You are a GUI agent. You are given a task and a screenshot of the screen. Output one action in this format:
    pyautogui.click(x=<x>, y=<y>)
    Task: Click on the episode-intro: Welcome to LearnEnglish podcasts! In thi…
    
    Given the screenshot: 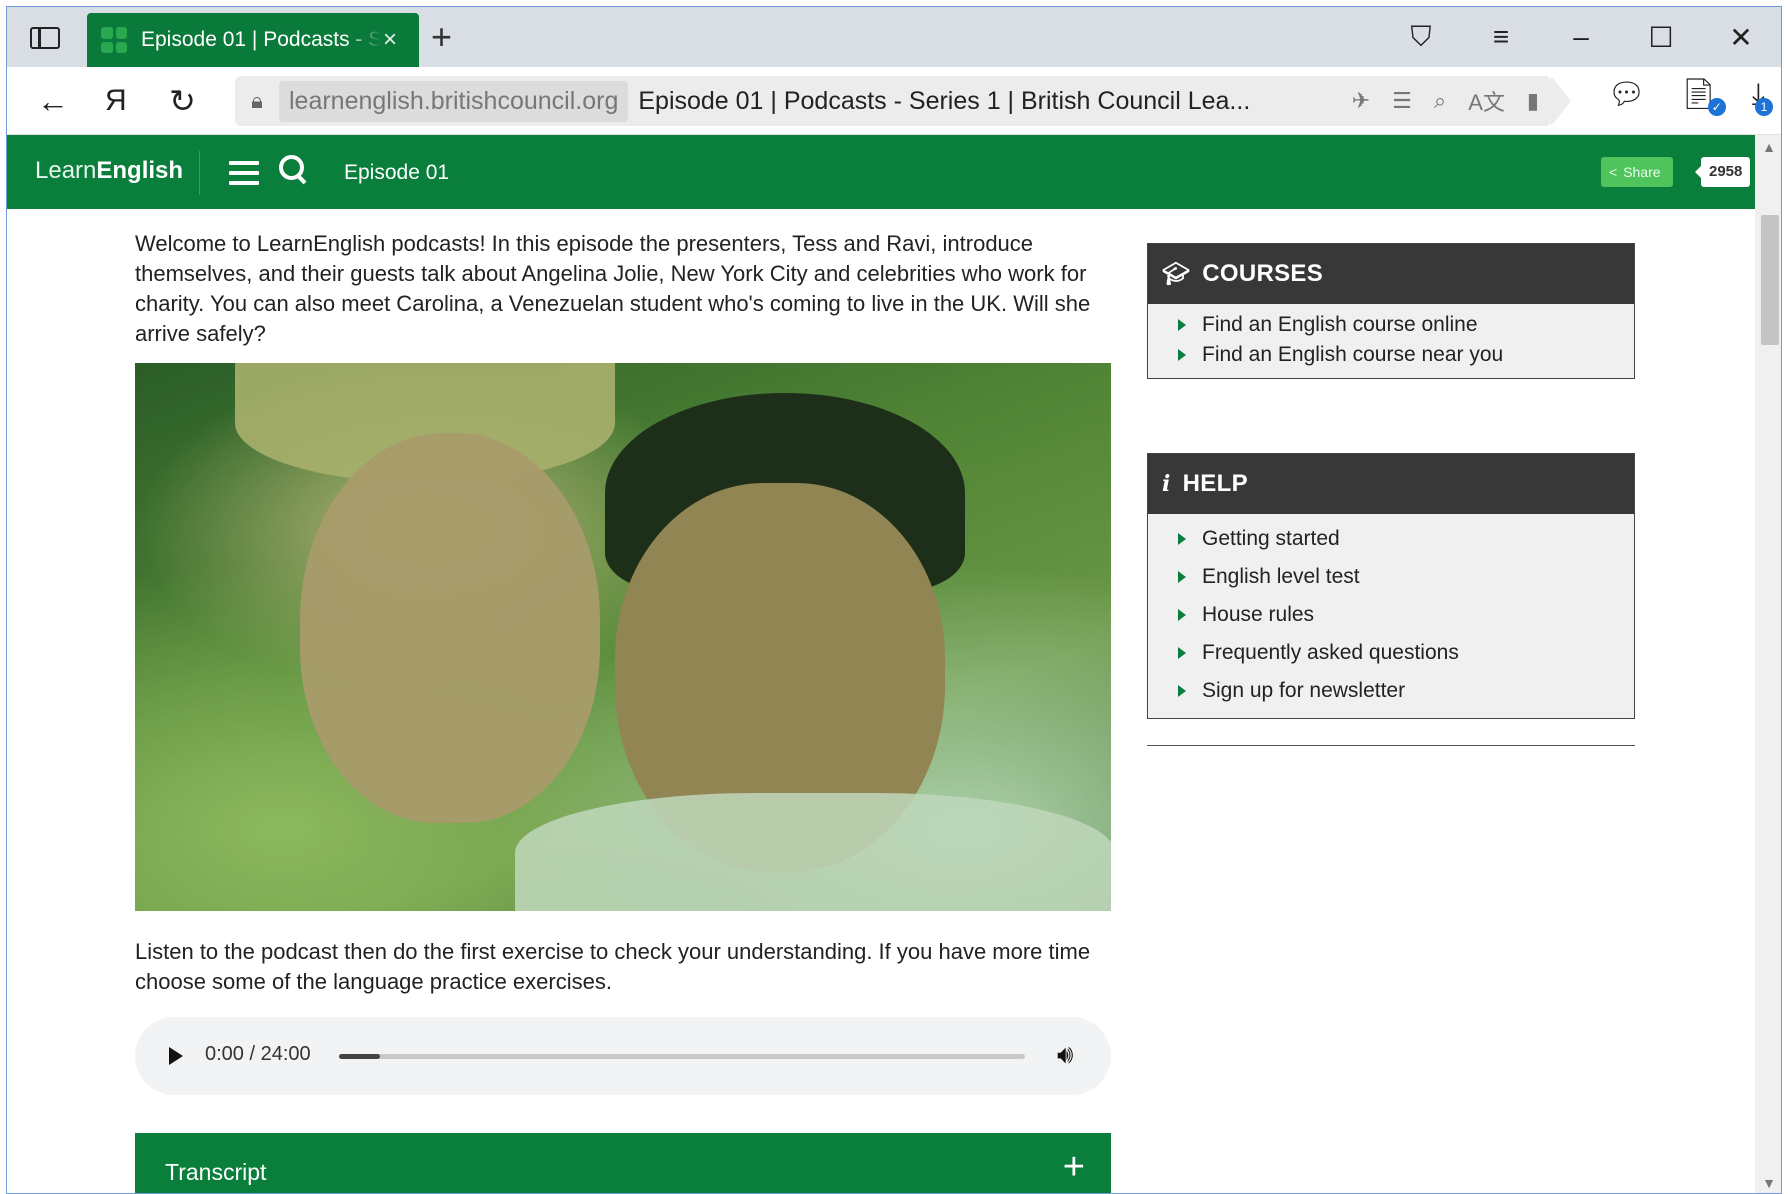 What is the action you would take?
    pyautogui.click(x=613, y=288)
    